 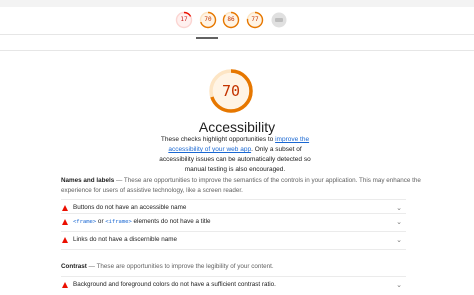 I want to click on category-score: 70, so click(x=231, y=91).